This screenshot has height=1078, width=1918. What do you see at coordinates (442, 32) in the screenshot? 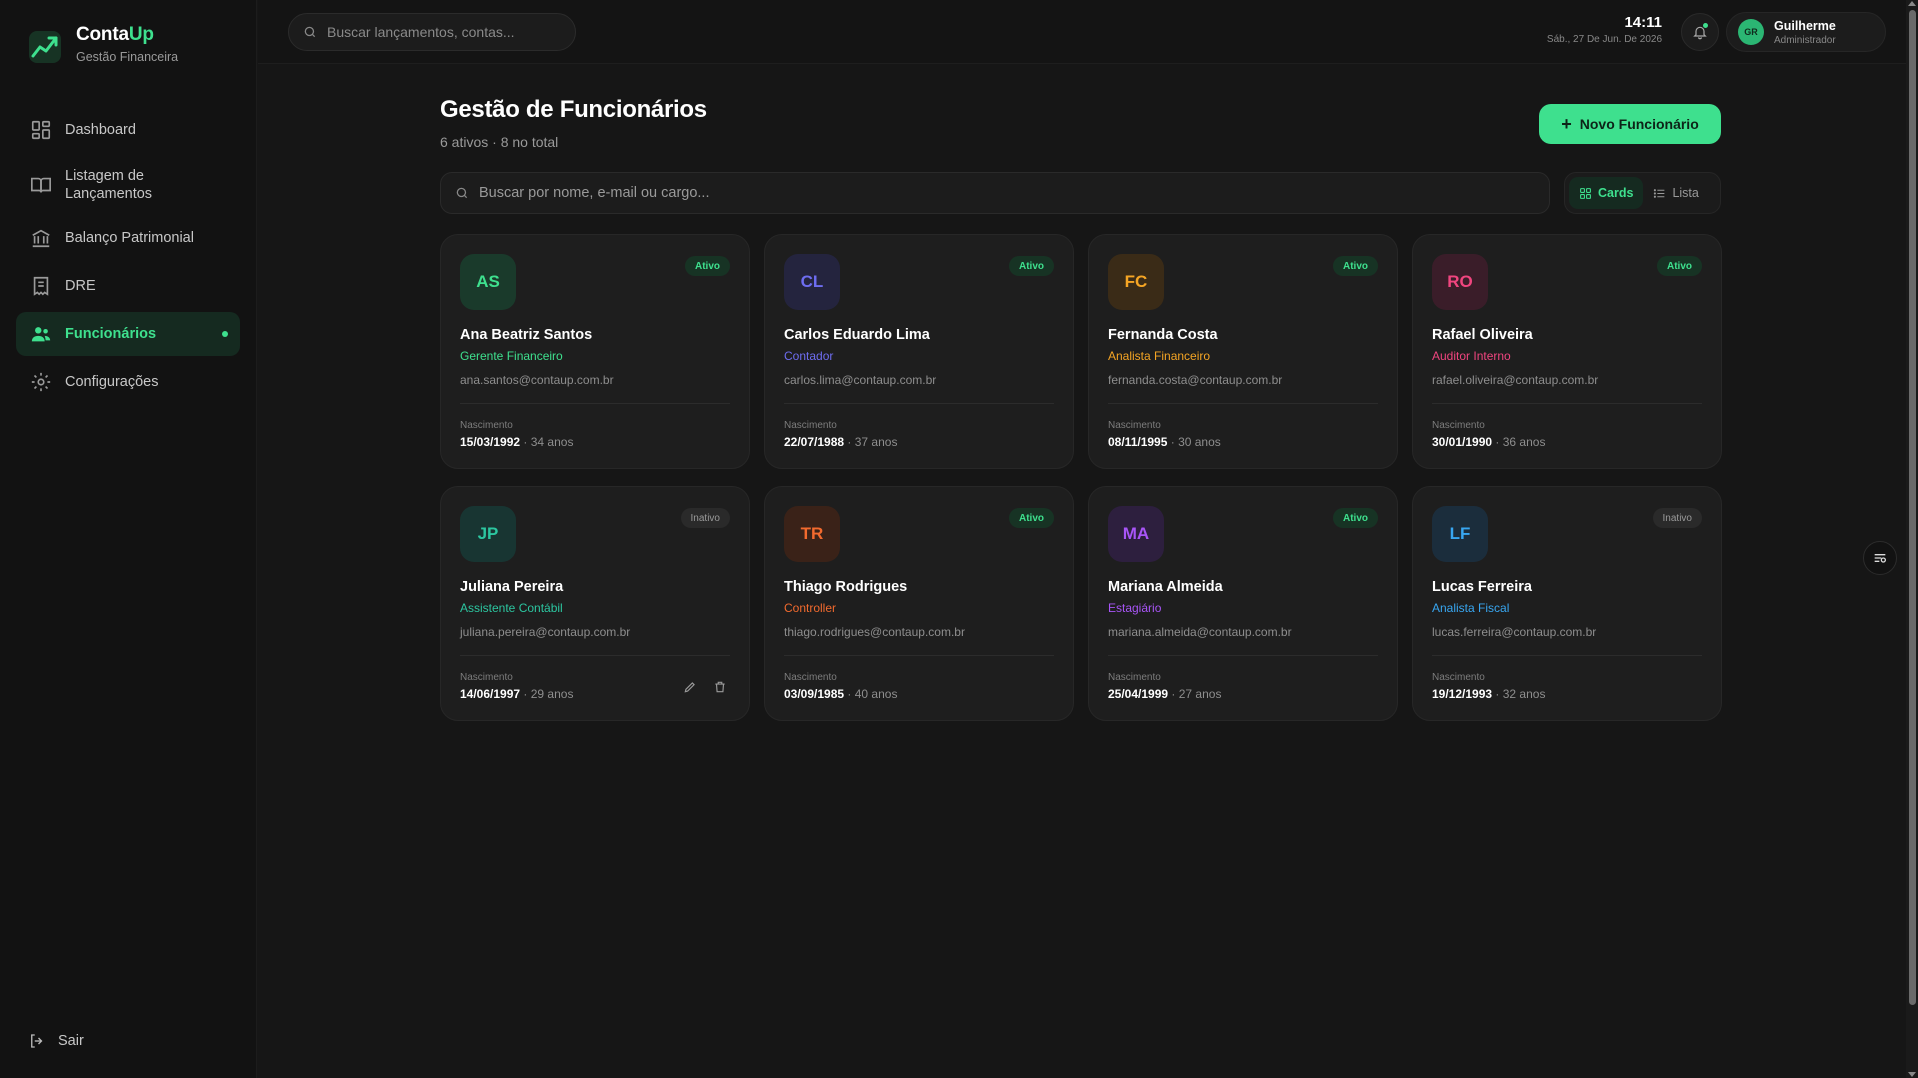
I see `global-search-input` at bounding box center [442, 32].